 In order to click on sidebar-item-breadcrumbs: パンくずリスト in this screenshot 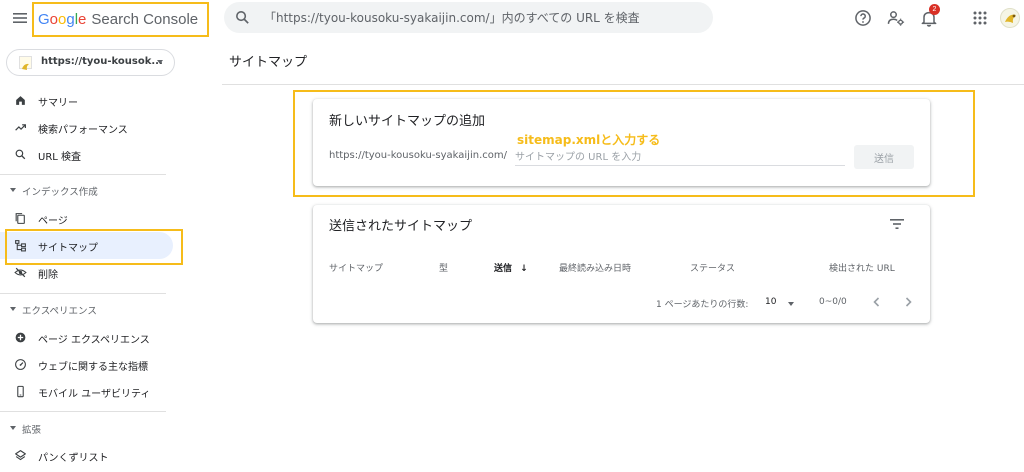, I will do `click(87, 455)`.